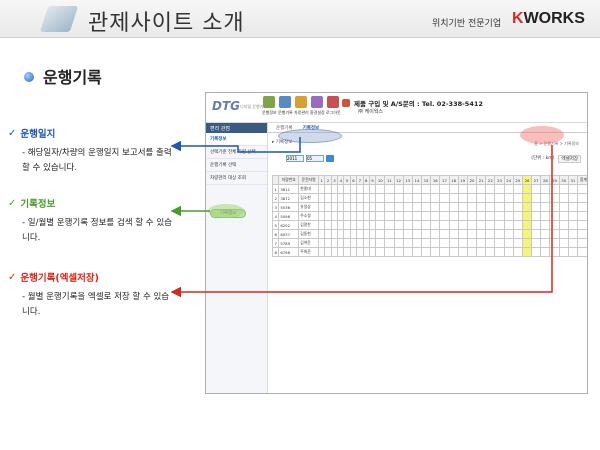 This screenshot has width=600, height=450. Describe the element at coordinates (572, 180) in the screenshot. I see `table-header-cell: 31` at that location.